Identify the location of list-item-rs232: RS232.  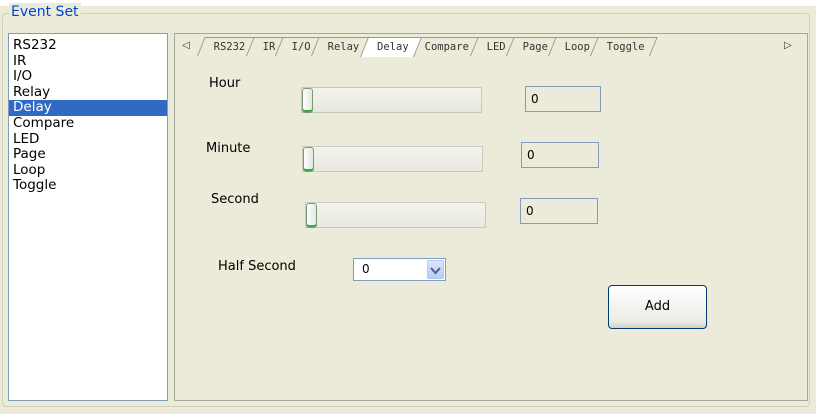
(88, 45).